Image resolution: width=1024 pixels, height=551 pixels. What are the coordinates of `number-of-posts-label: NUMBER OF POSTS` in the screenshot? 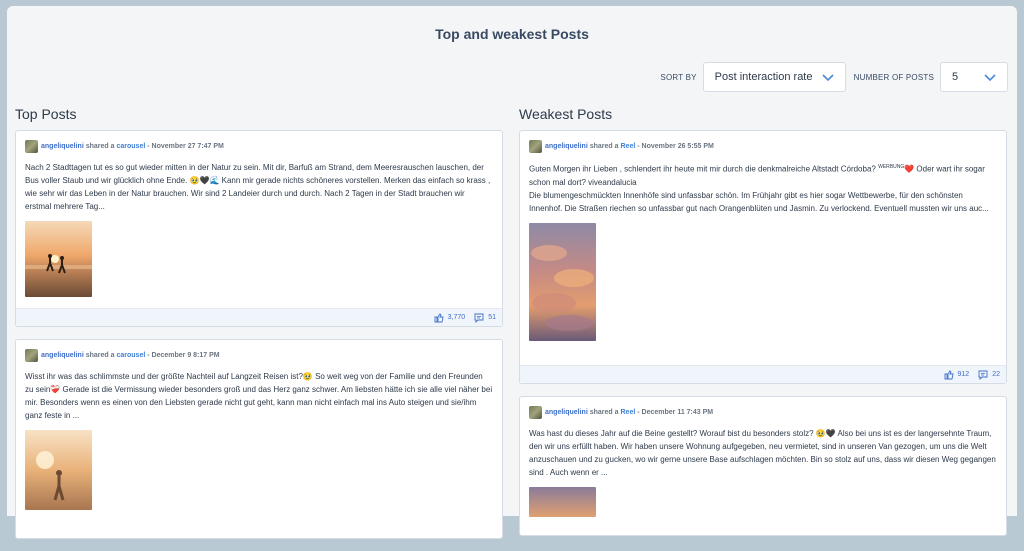 It's located at (893, 77).